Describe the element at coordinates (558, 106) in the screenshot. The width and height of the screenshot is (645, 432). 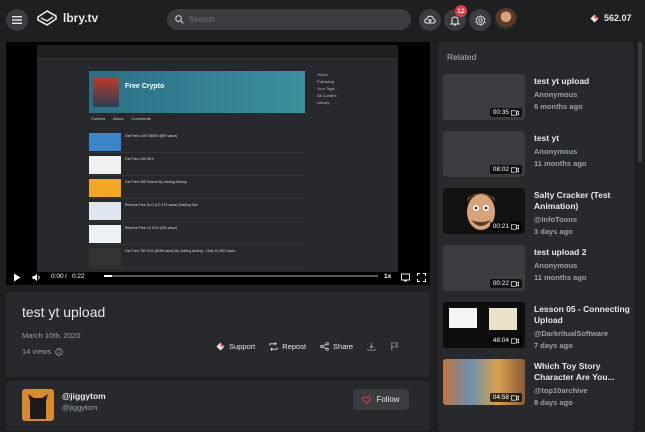
I see `related-age: 6 months ago` at that location.